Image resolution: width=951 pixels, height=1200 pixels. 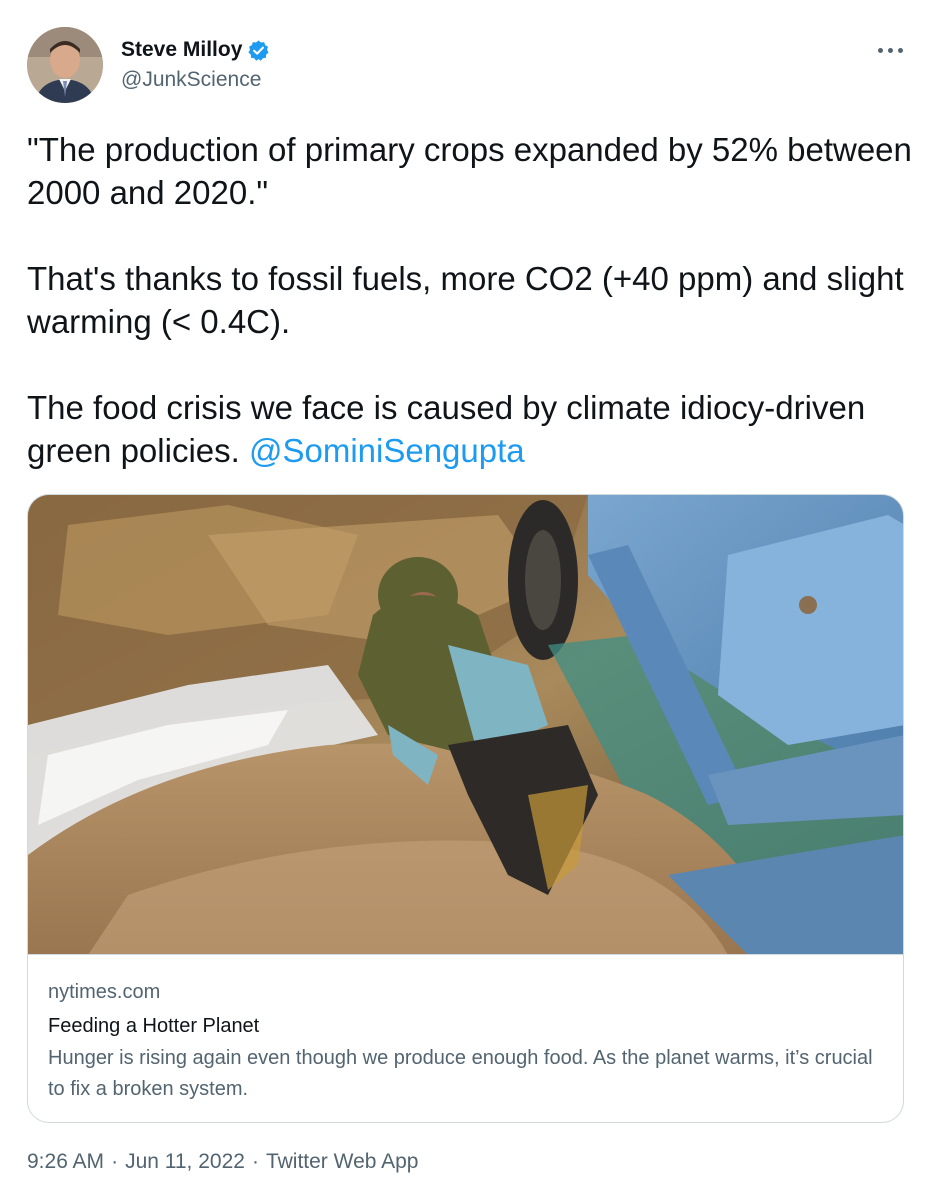 I want to click on avatar-photo, so click(x=65, y=65).